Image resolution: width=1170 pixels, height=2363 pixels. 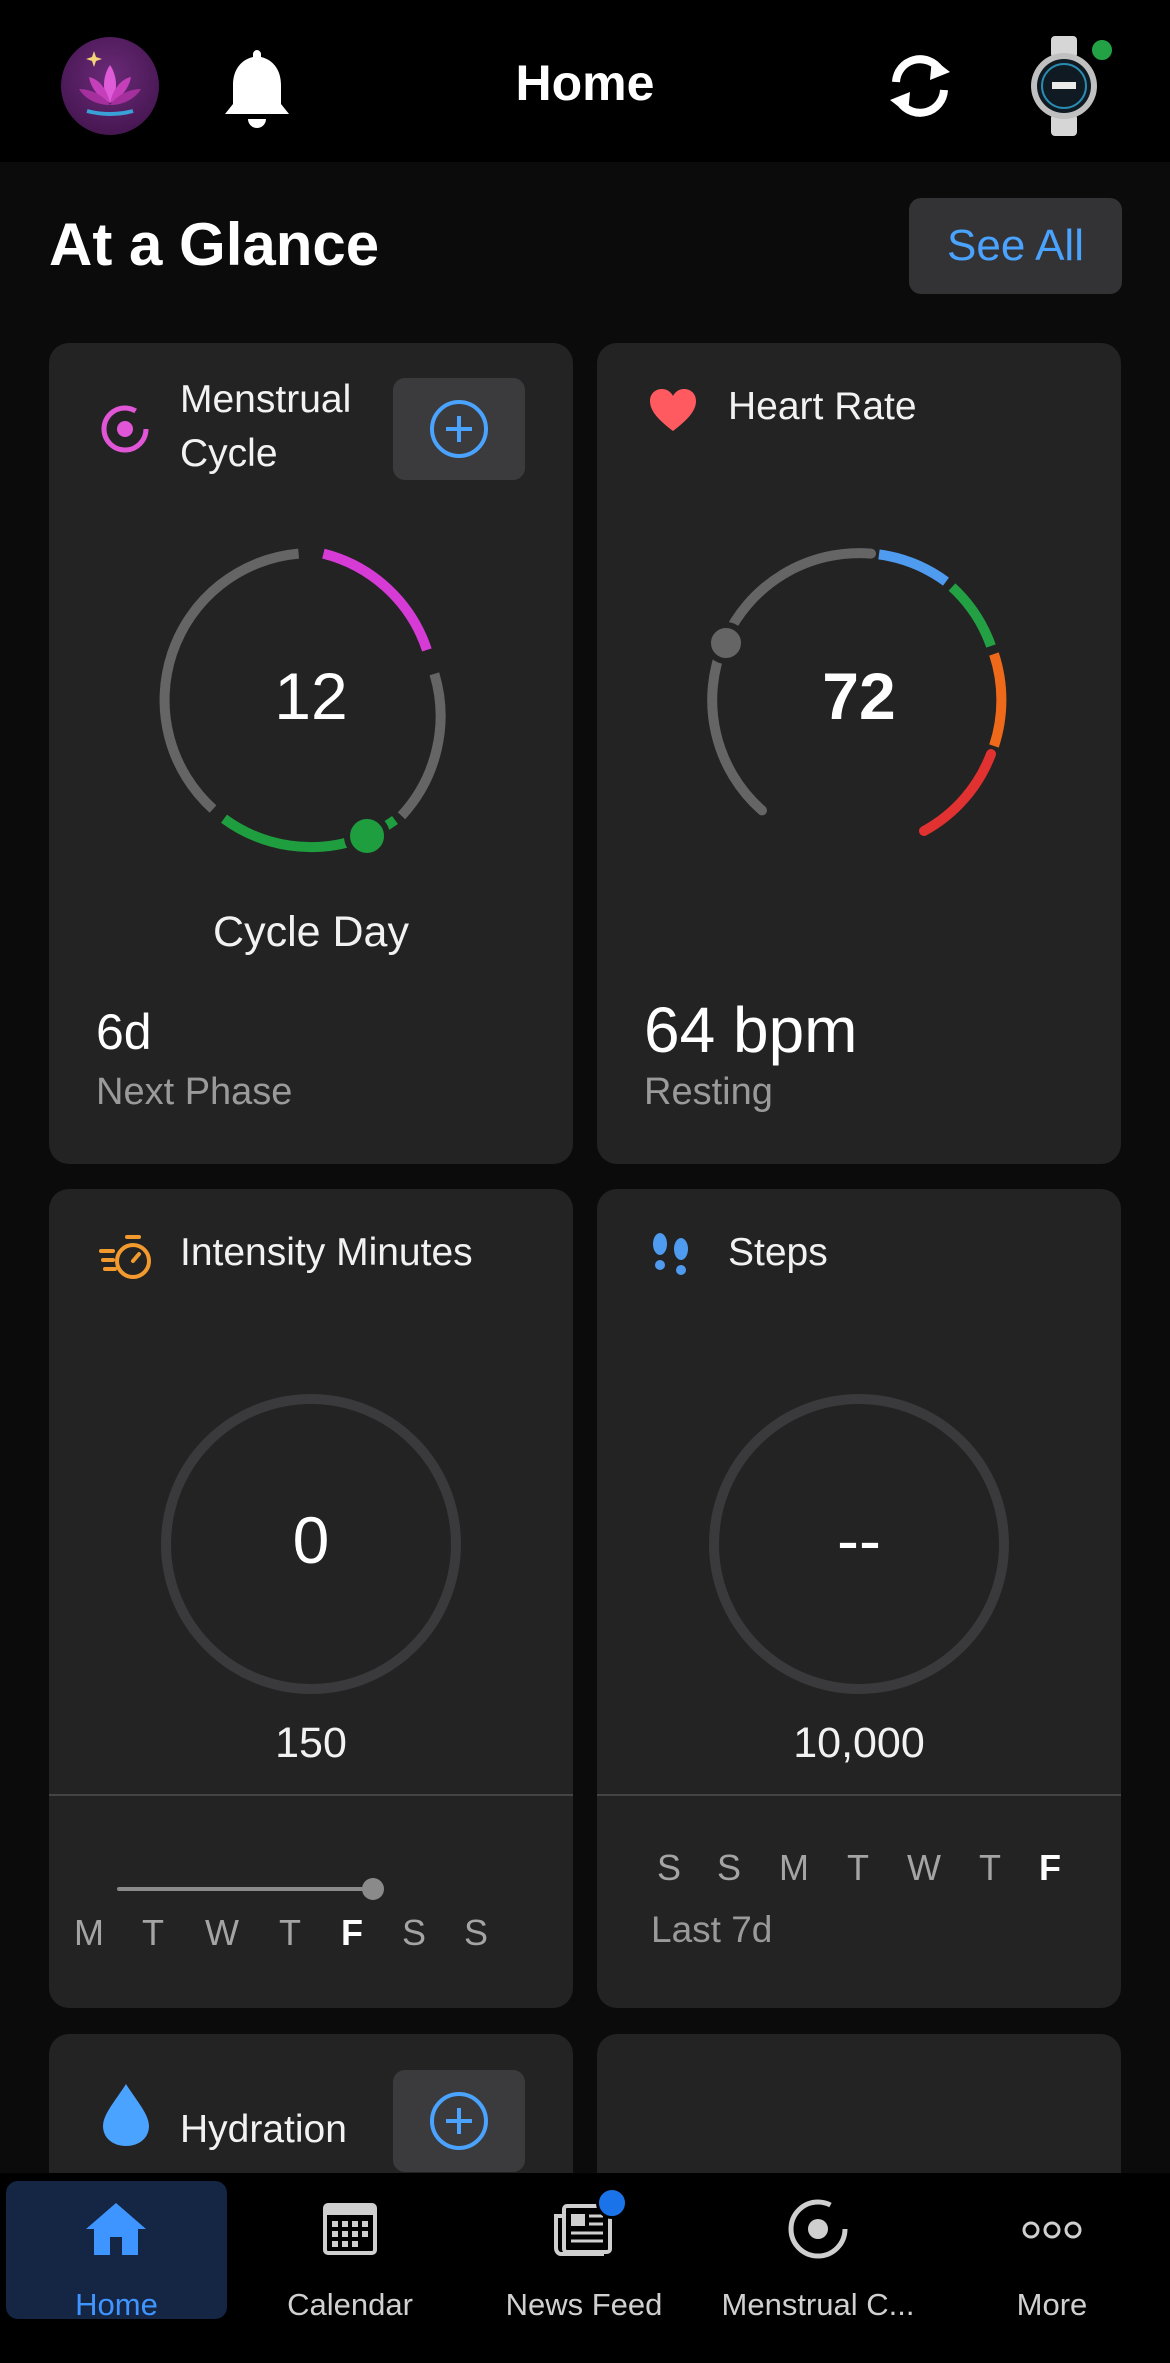 What do you see at coordinates (612, 2203) in the screenshot?
I see `news-feed-badge` at bounding box center [612, 2203].